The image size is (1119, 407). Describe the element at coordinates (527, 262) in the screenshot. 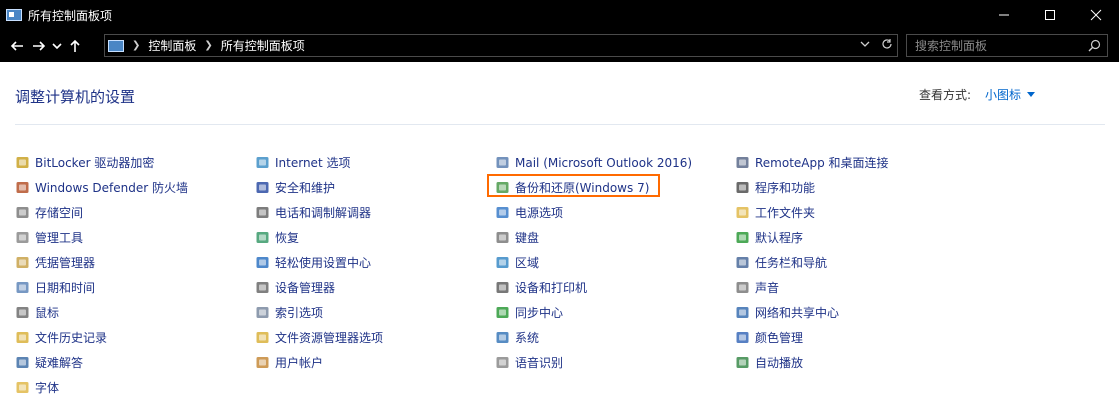

I see `control-panel-item-label: 区域` at that location.